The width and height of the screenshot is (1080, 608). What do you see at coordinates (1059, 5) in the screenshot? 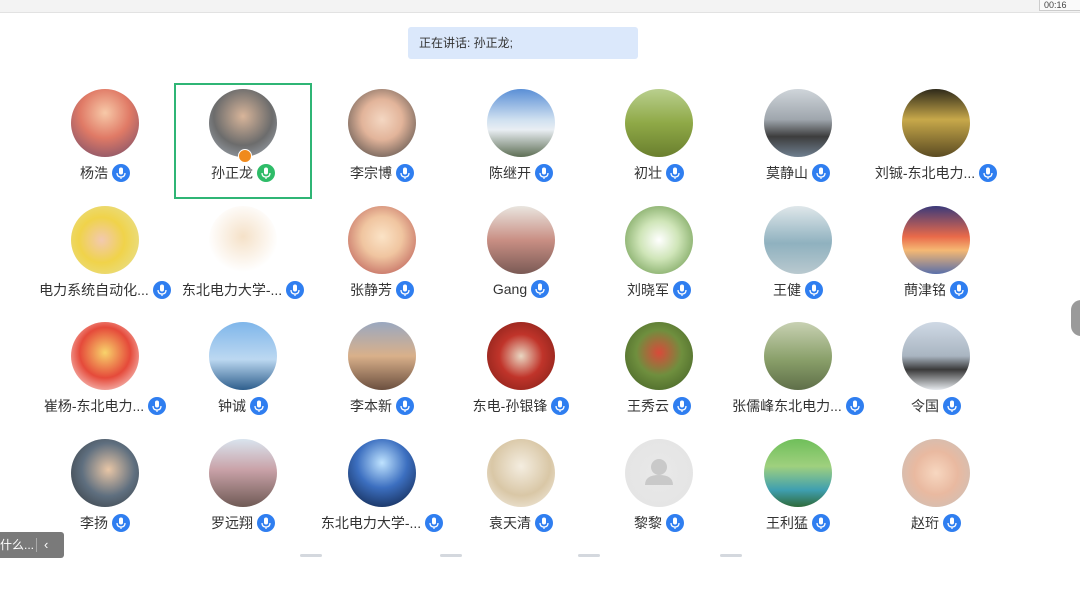
I see `meeting-timer: 00:16` at bounding box center [1059, 5].